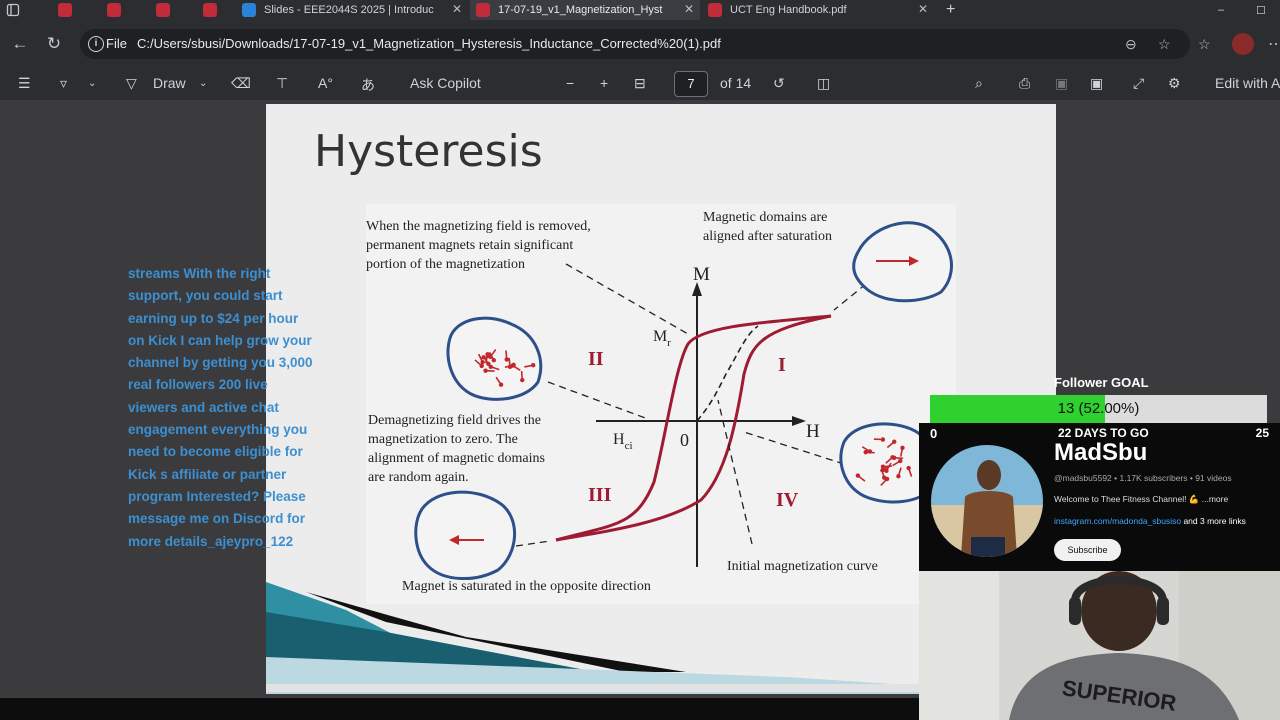 This screenshot has height=720, width=1280. I want to click on annotation-demag-line4: are random again., so click(418, 477).